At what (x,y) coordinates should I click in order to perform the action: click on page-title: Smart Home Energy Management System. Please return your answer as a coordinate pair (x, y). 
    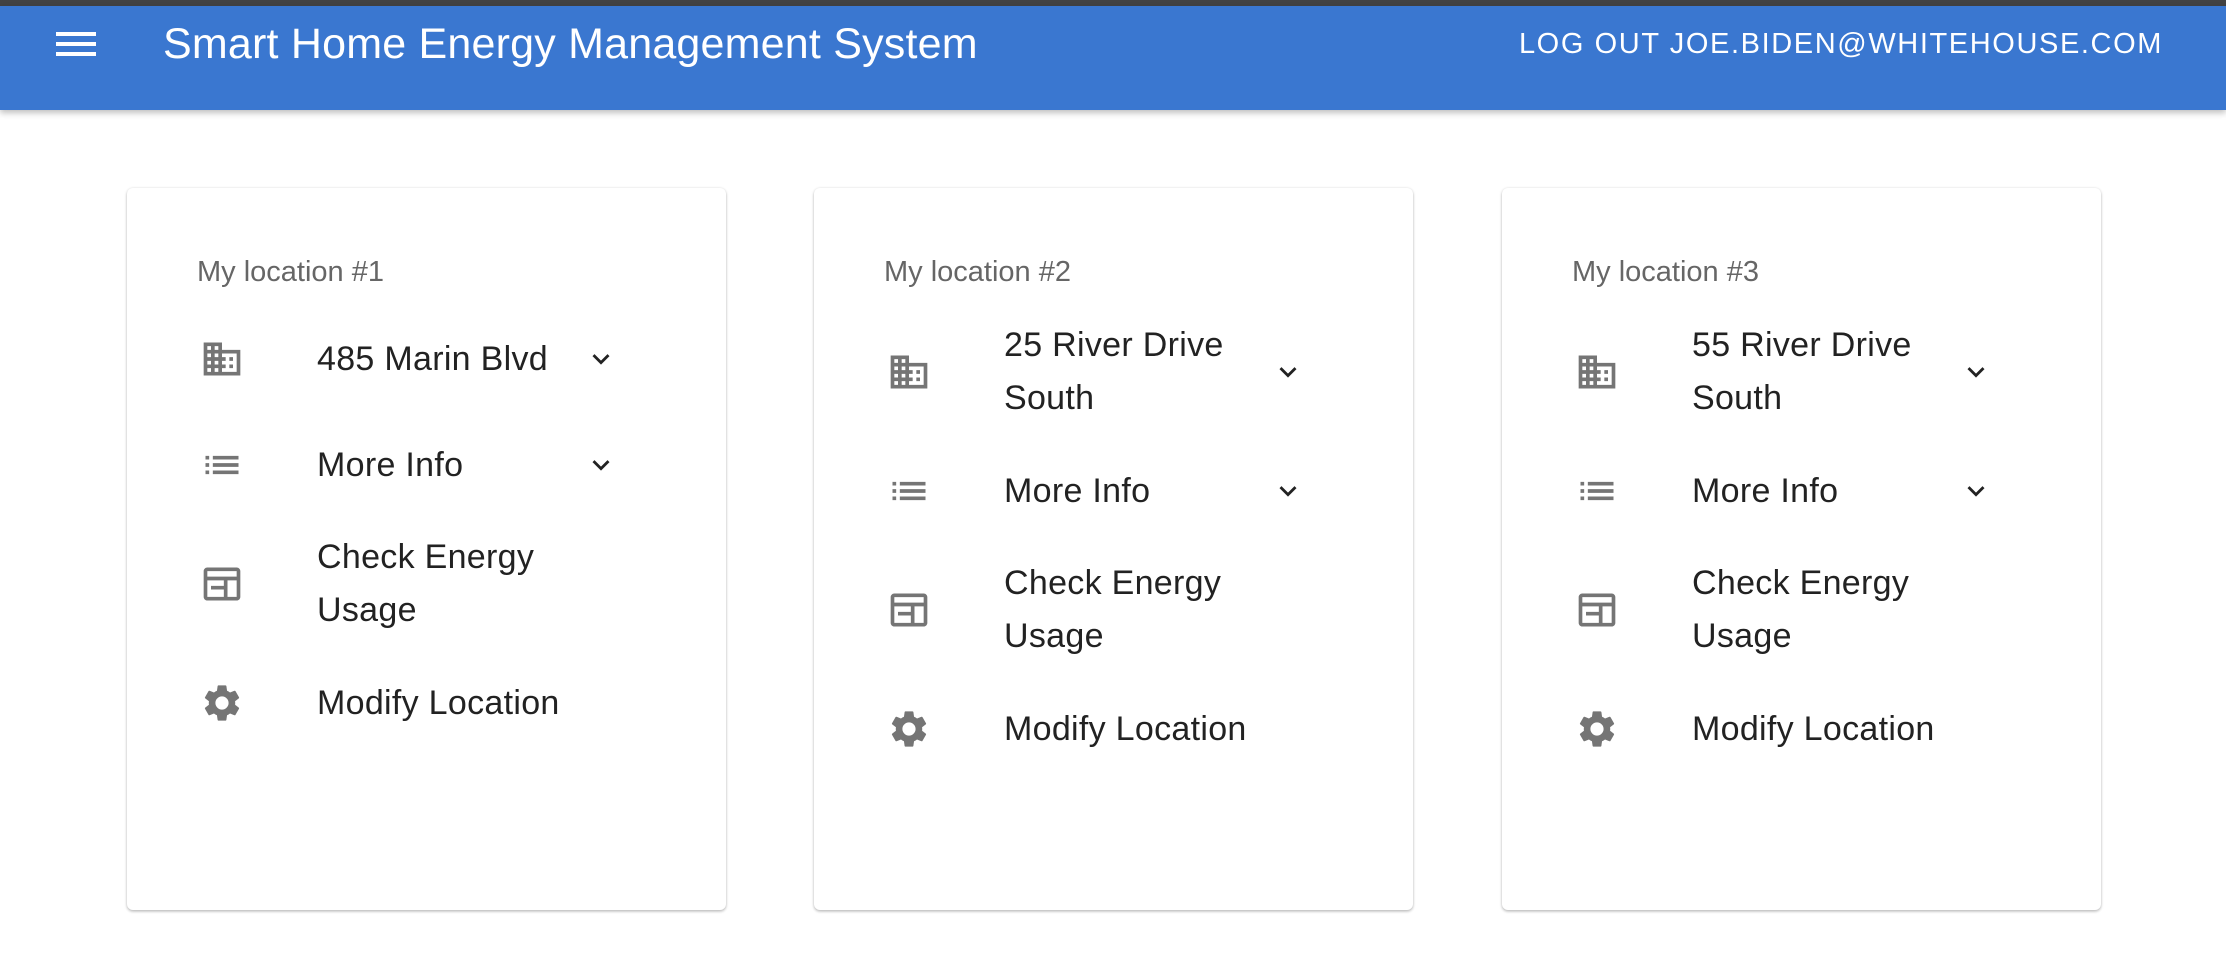
    Looking at the image, I should click on (570, 44).